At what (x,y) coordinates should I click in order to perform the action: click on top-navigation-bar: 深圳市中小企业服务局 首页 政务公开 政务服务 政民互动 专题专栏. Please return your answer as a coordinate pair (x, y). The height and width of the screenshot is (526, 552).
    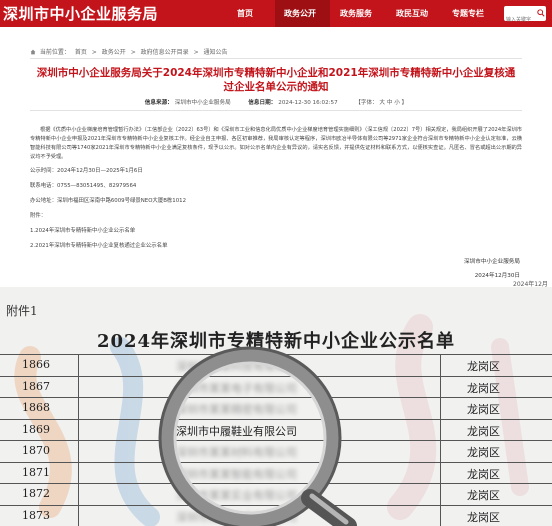
    Looking at the image, I should click on (276, 14).